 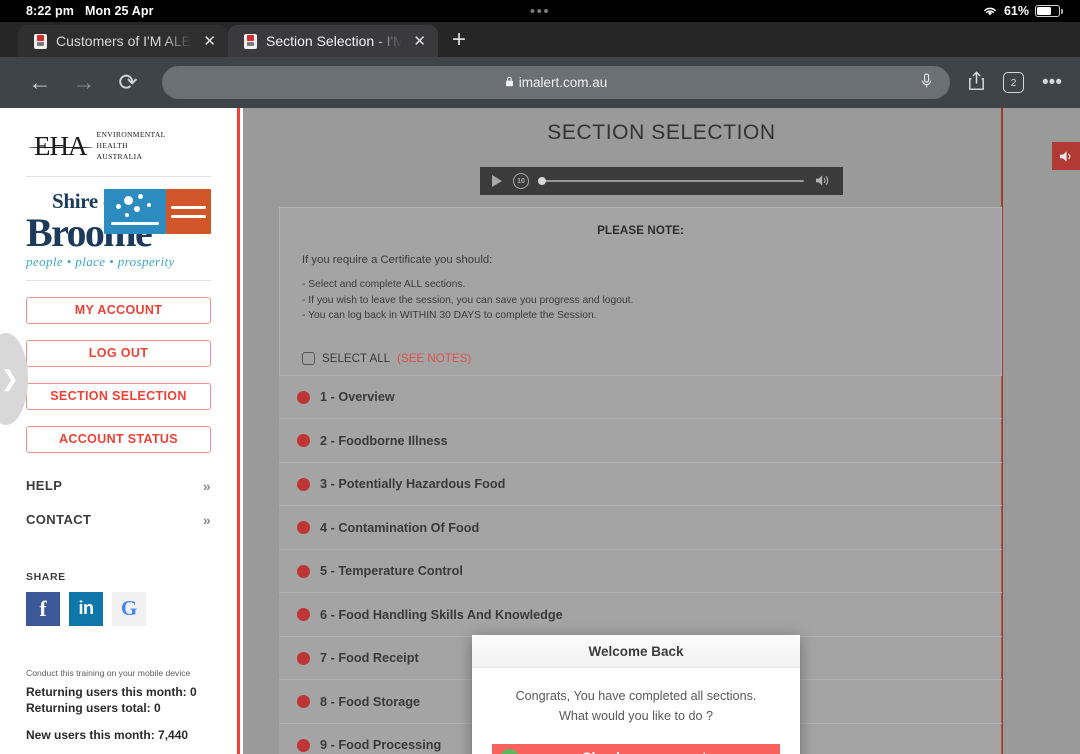 I want to click on share-buttons: f in G, so click(x=118, y=608).